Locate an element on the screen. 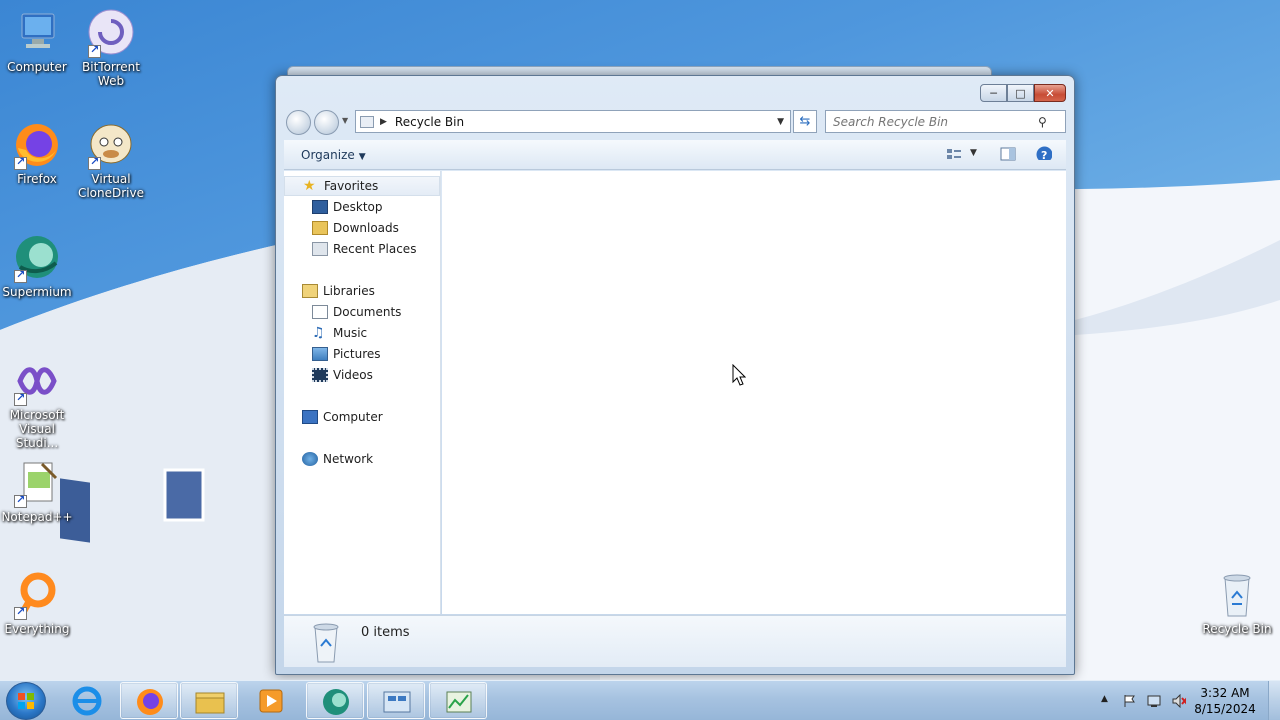  nav-pictures: Pictures is located at coordinates (362, 354).